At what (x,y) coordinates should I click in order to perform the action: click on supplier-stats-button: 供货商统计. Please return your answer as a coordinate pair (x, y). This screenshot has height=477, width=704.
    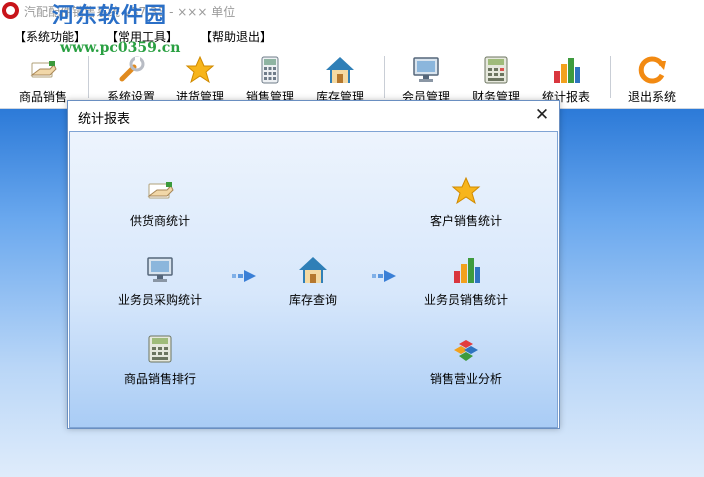
    Looking at the image, I should click on (160, 206).